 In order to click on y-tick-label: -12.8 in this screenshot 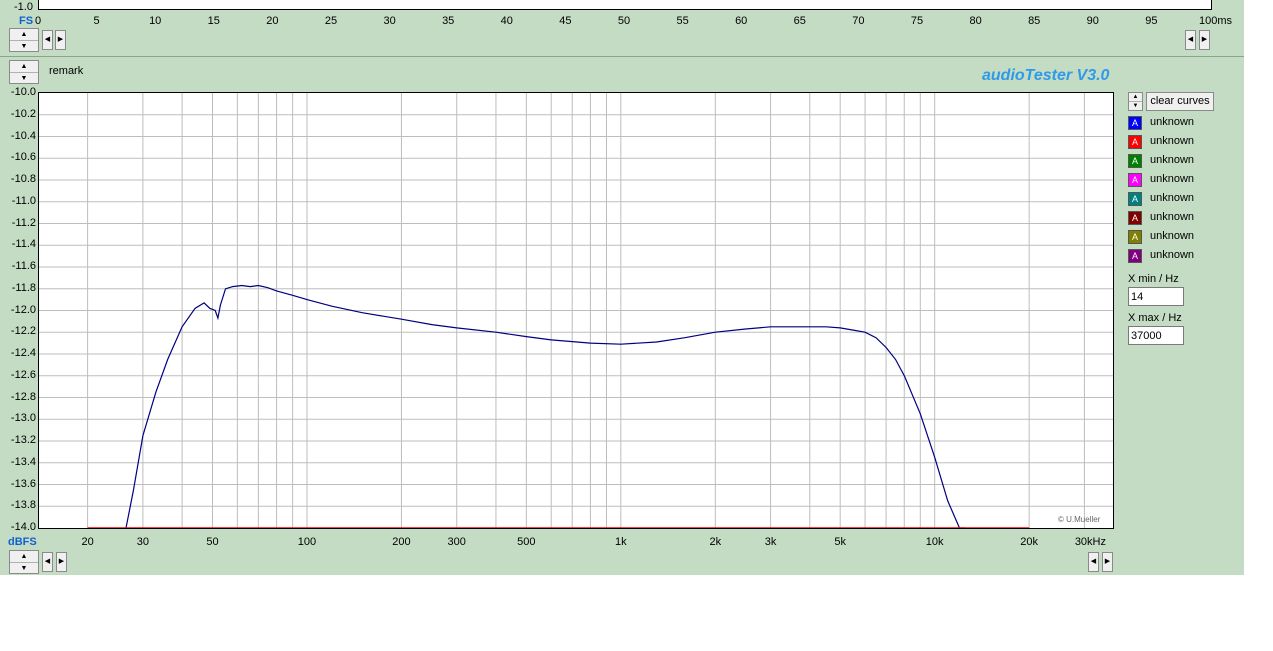, I will do `click(23, 396)`.